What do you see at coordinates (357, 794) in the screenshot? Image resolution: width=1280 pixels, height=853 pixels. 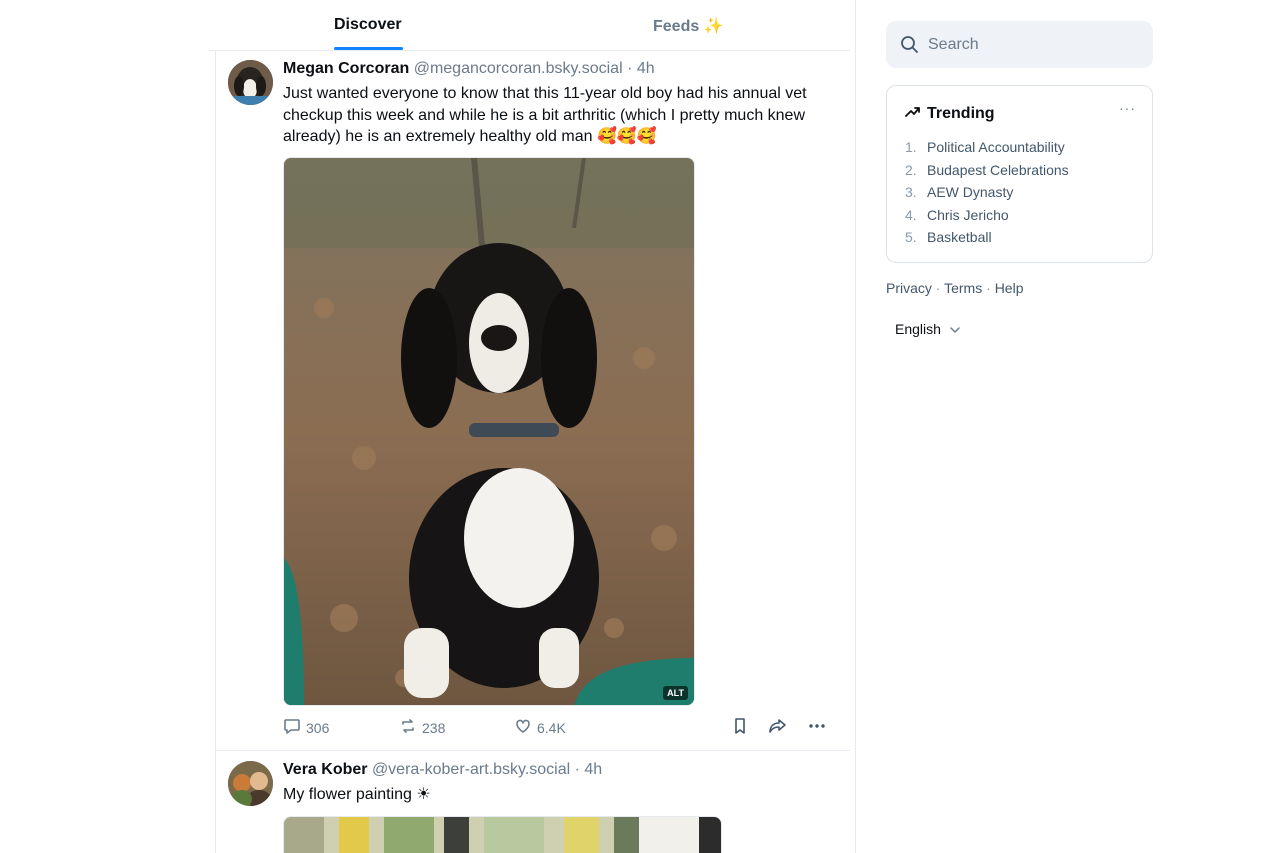 I see `post-text: My flower painting ☀` at bounding box center [357, 794].